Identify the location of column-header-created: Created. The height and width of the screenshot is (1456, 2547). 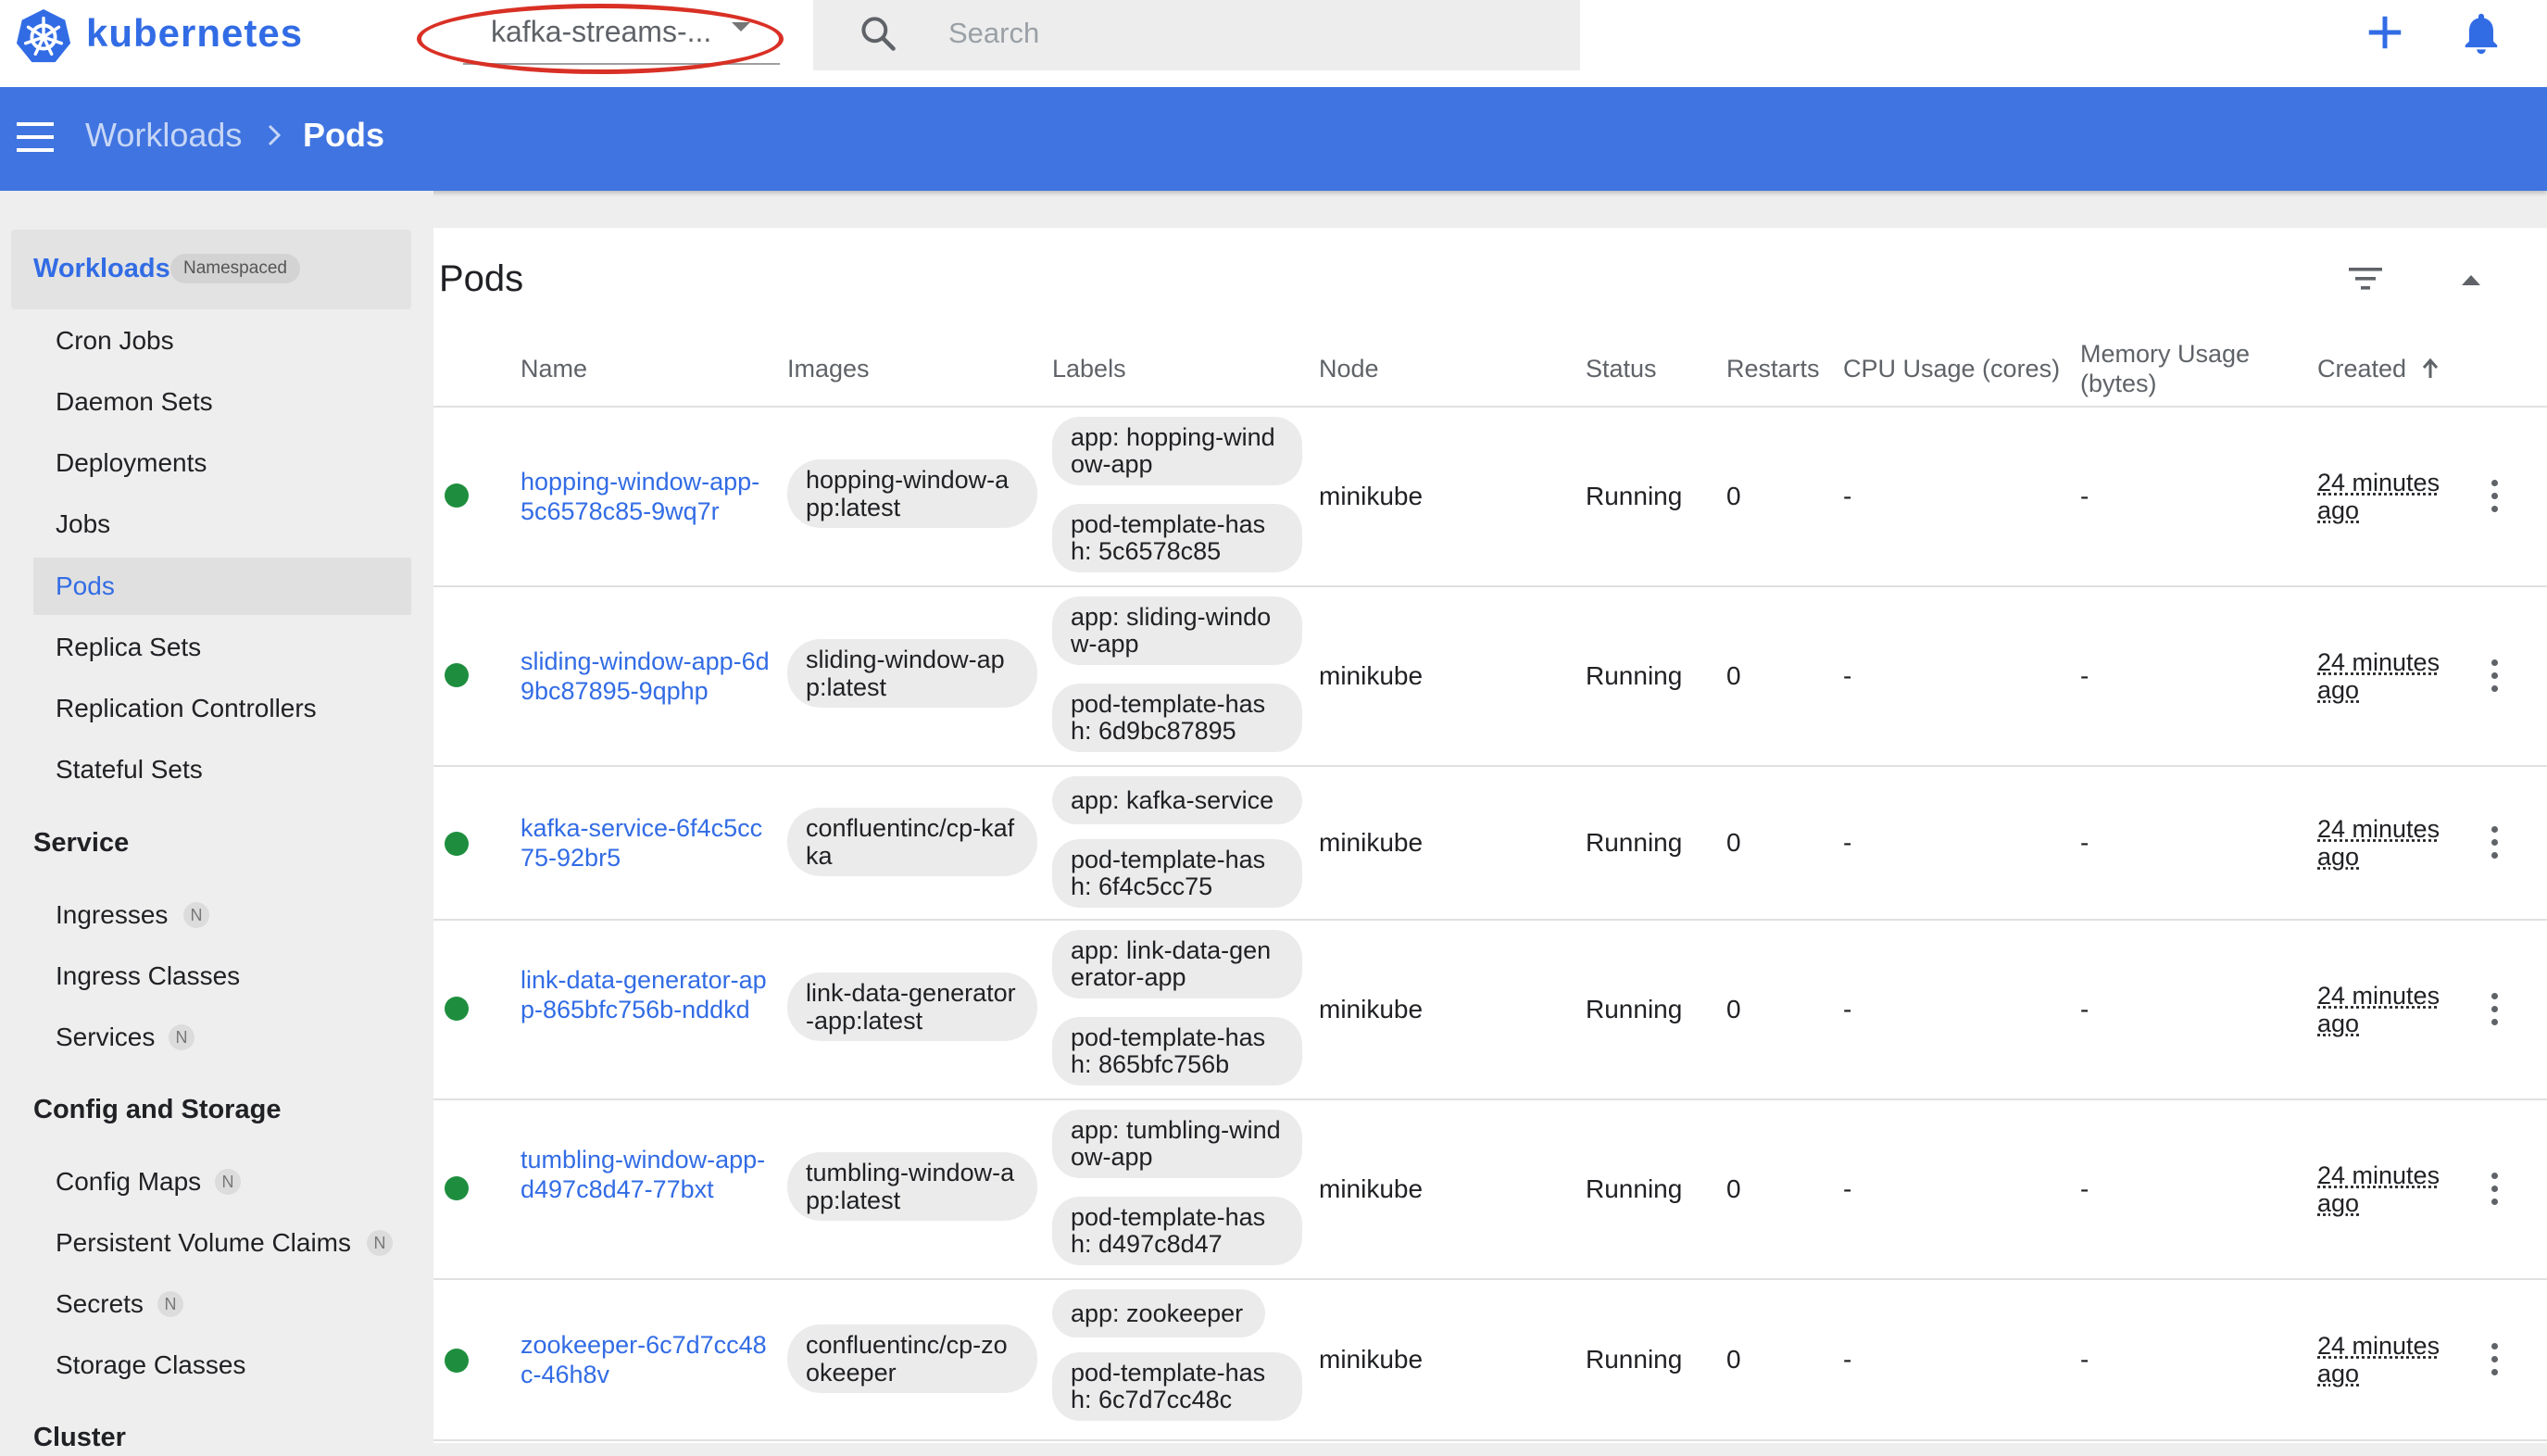
(2378, 368).